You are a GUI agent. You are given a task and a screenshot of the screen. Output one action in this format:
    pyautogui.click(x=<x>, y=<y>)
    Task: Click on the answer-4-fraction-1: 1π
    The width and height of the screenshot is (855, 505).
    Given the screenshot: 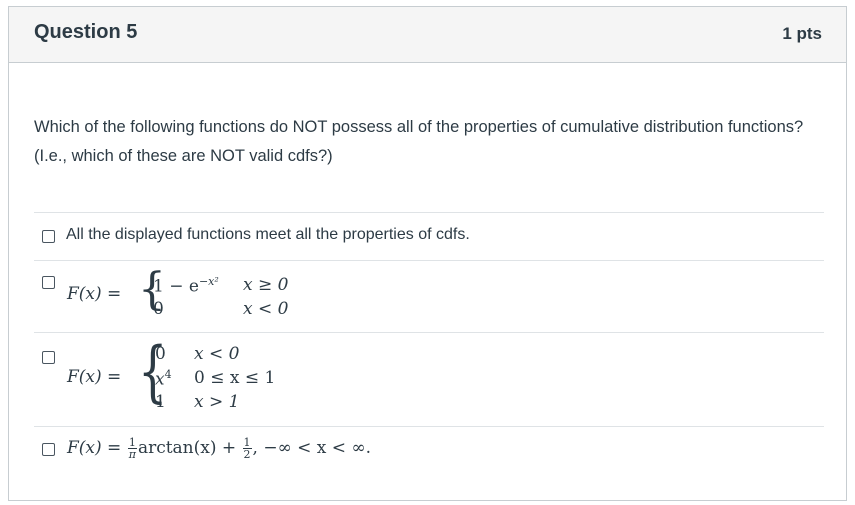 What is the action you would take?
    pyautogui.click(x=132, y=448)
    